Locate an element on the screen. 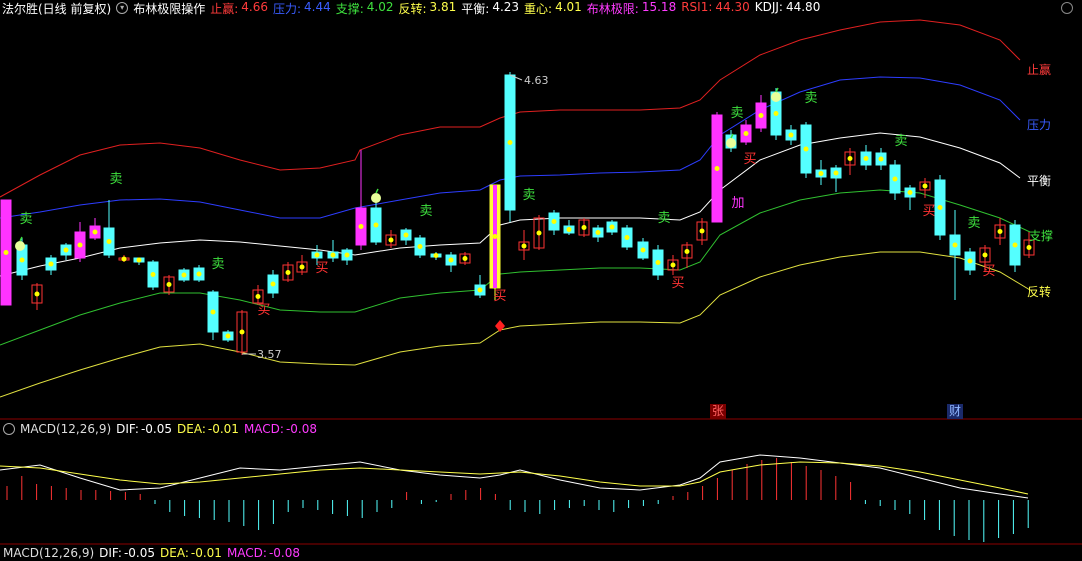  dea-label: DEA: is located at coordinates (191, 429).